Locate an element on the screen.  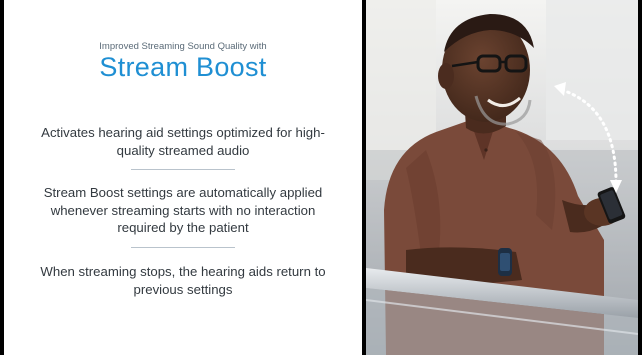
slide-title: Stream Boost is located at coordinates (183, 67).